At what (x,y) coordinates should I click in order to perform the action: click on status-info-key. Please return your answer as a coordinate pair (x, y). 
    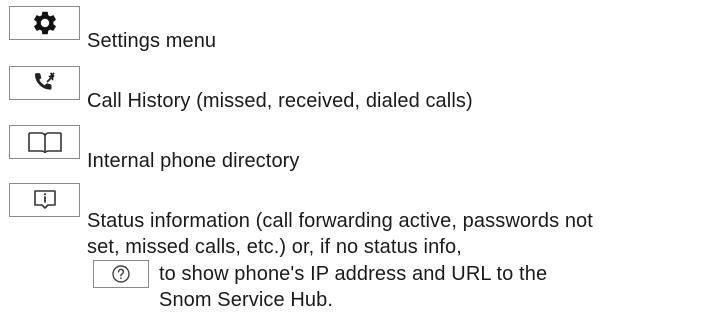
    Looking at the image, I should click on (44, 200).